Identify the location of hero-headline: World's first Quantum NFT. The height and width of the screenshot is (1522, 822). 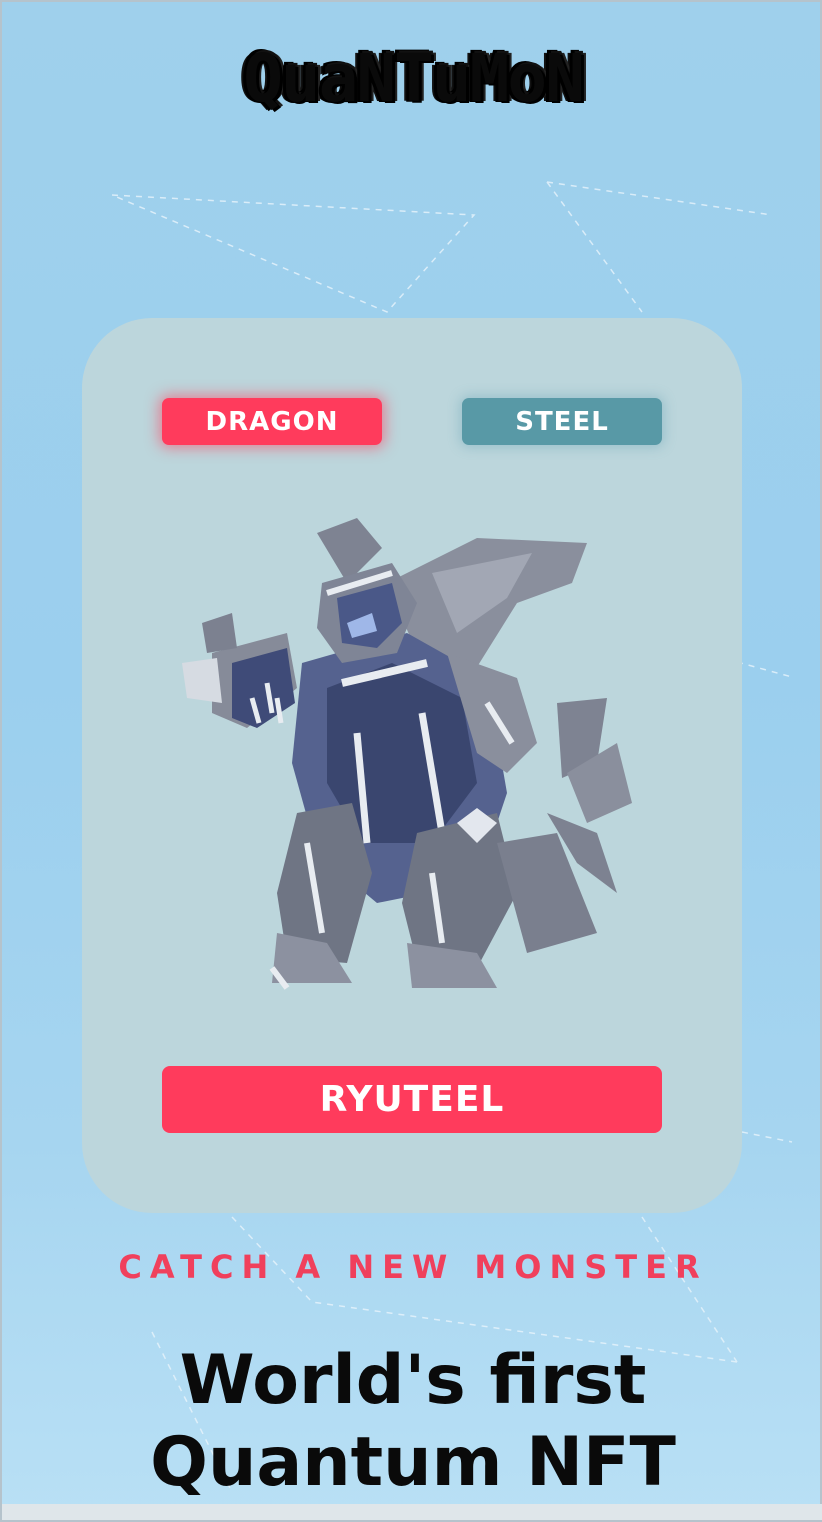
(412, 1422).